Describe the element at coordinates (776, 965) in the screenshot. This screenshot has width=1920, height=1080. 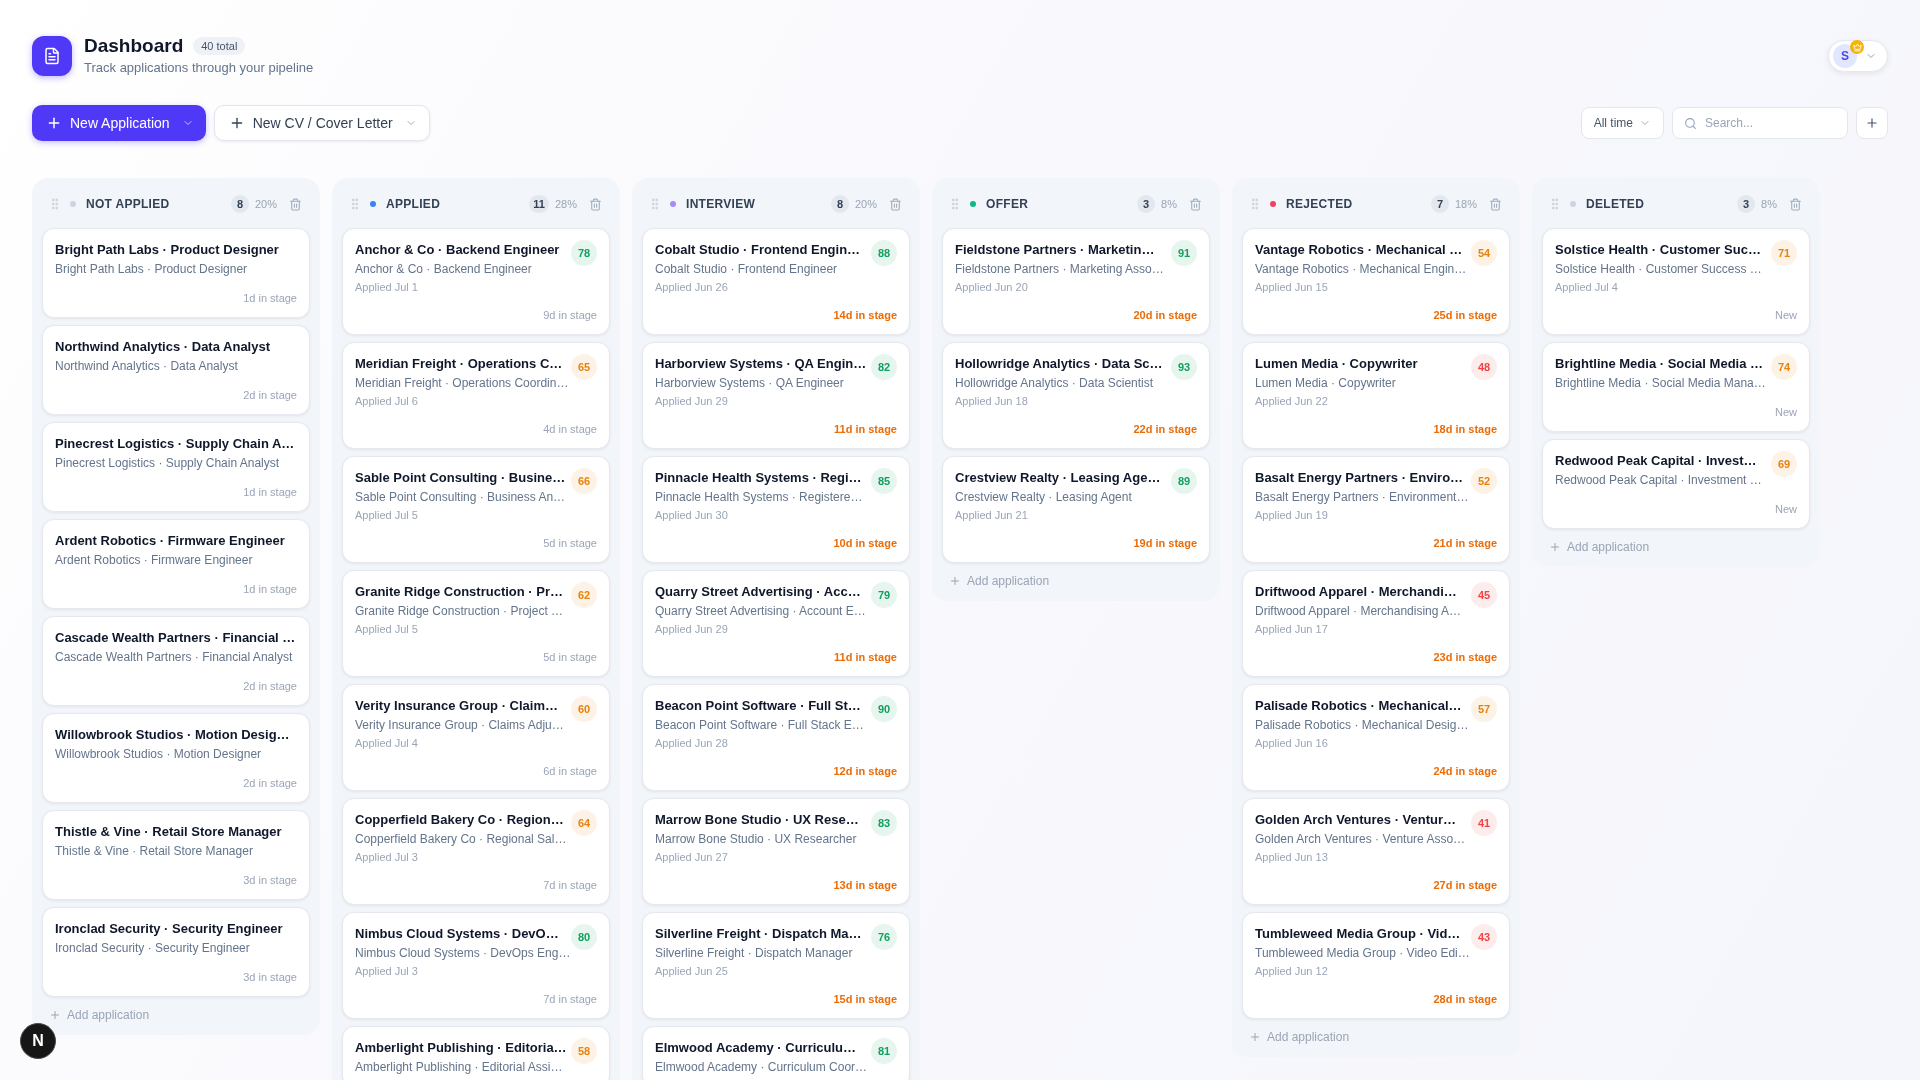
I see `application-card: Silverline Freight · Dispatch Ma… 76 Silverline Freight · Dispatch Manager Applied Jun 25 15d in stage` at that location.